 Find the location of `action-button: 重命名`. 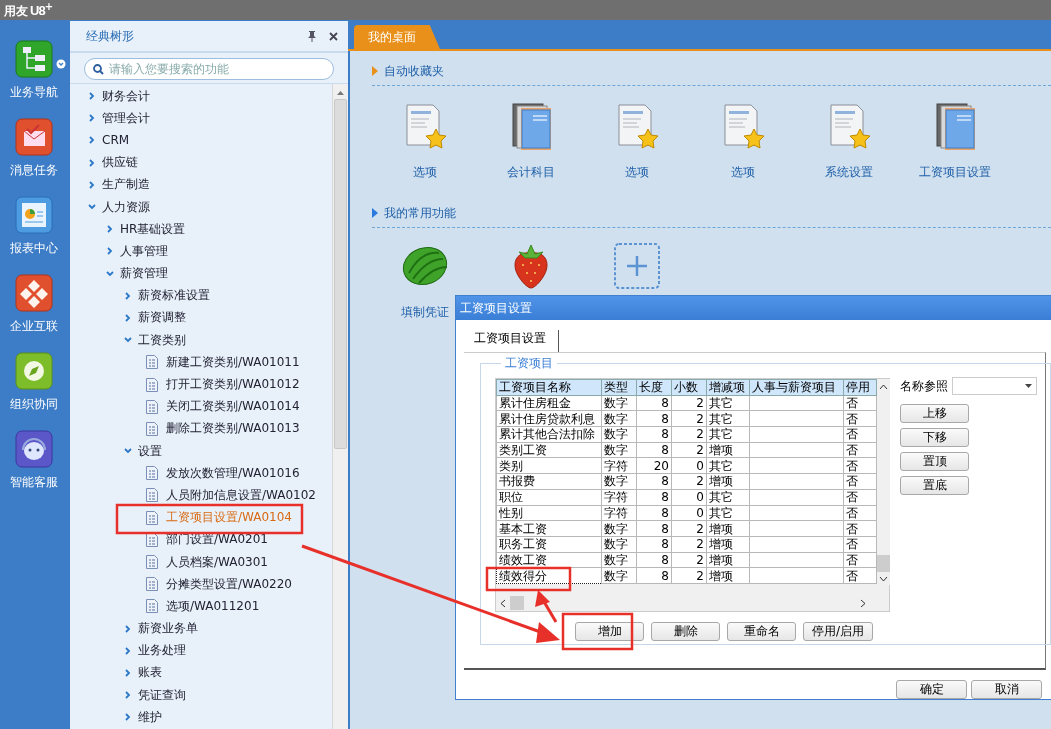

action-button: 重命名 is located at coordinates (761, 631).